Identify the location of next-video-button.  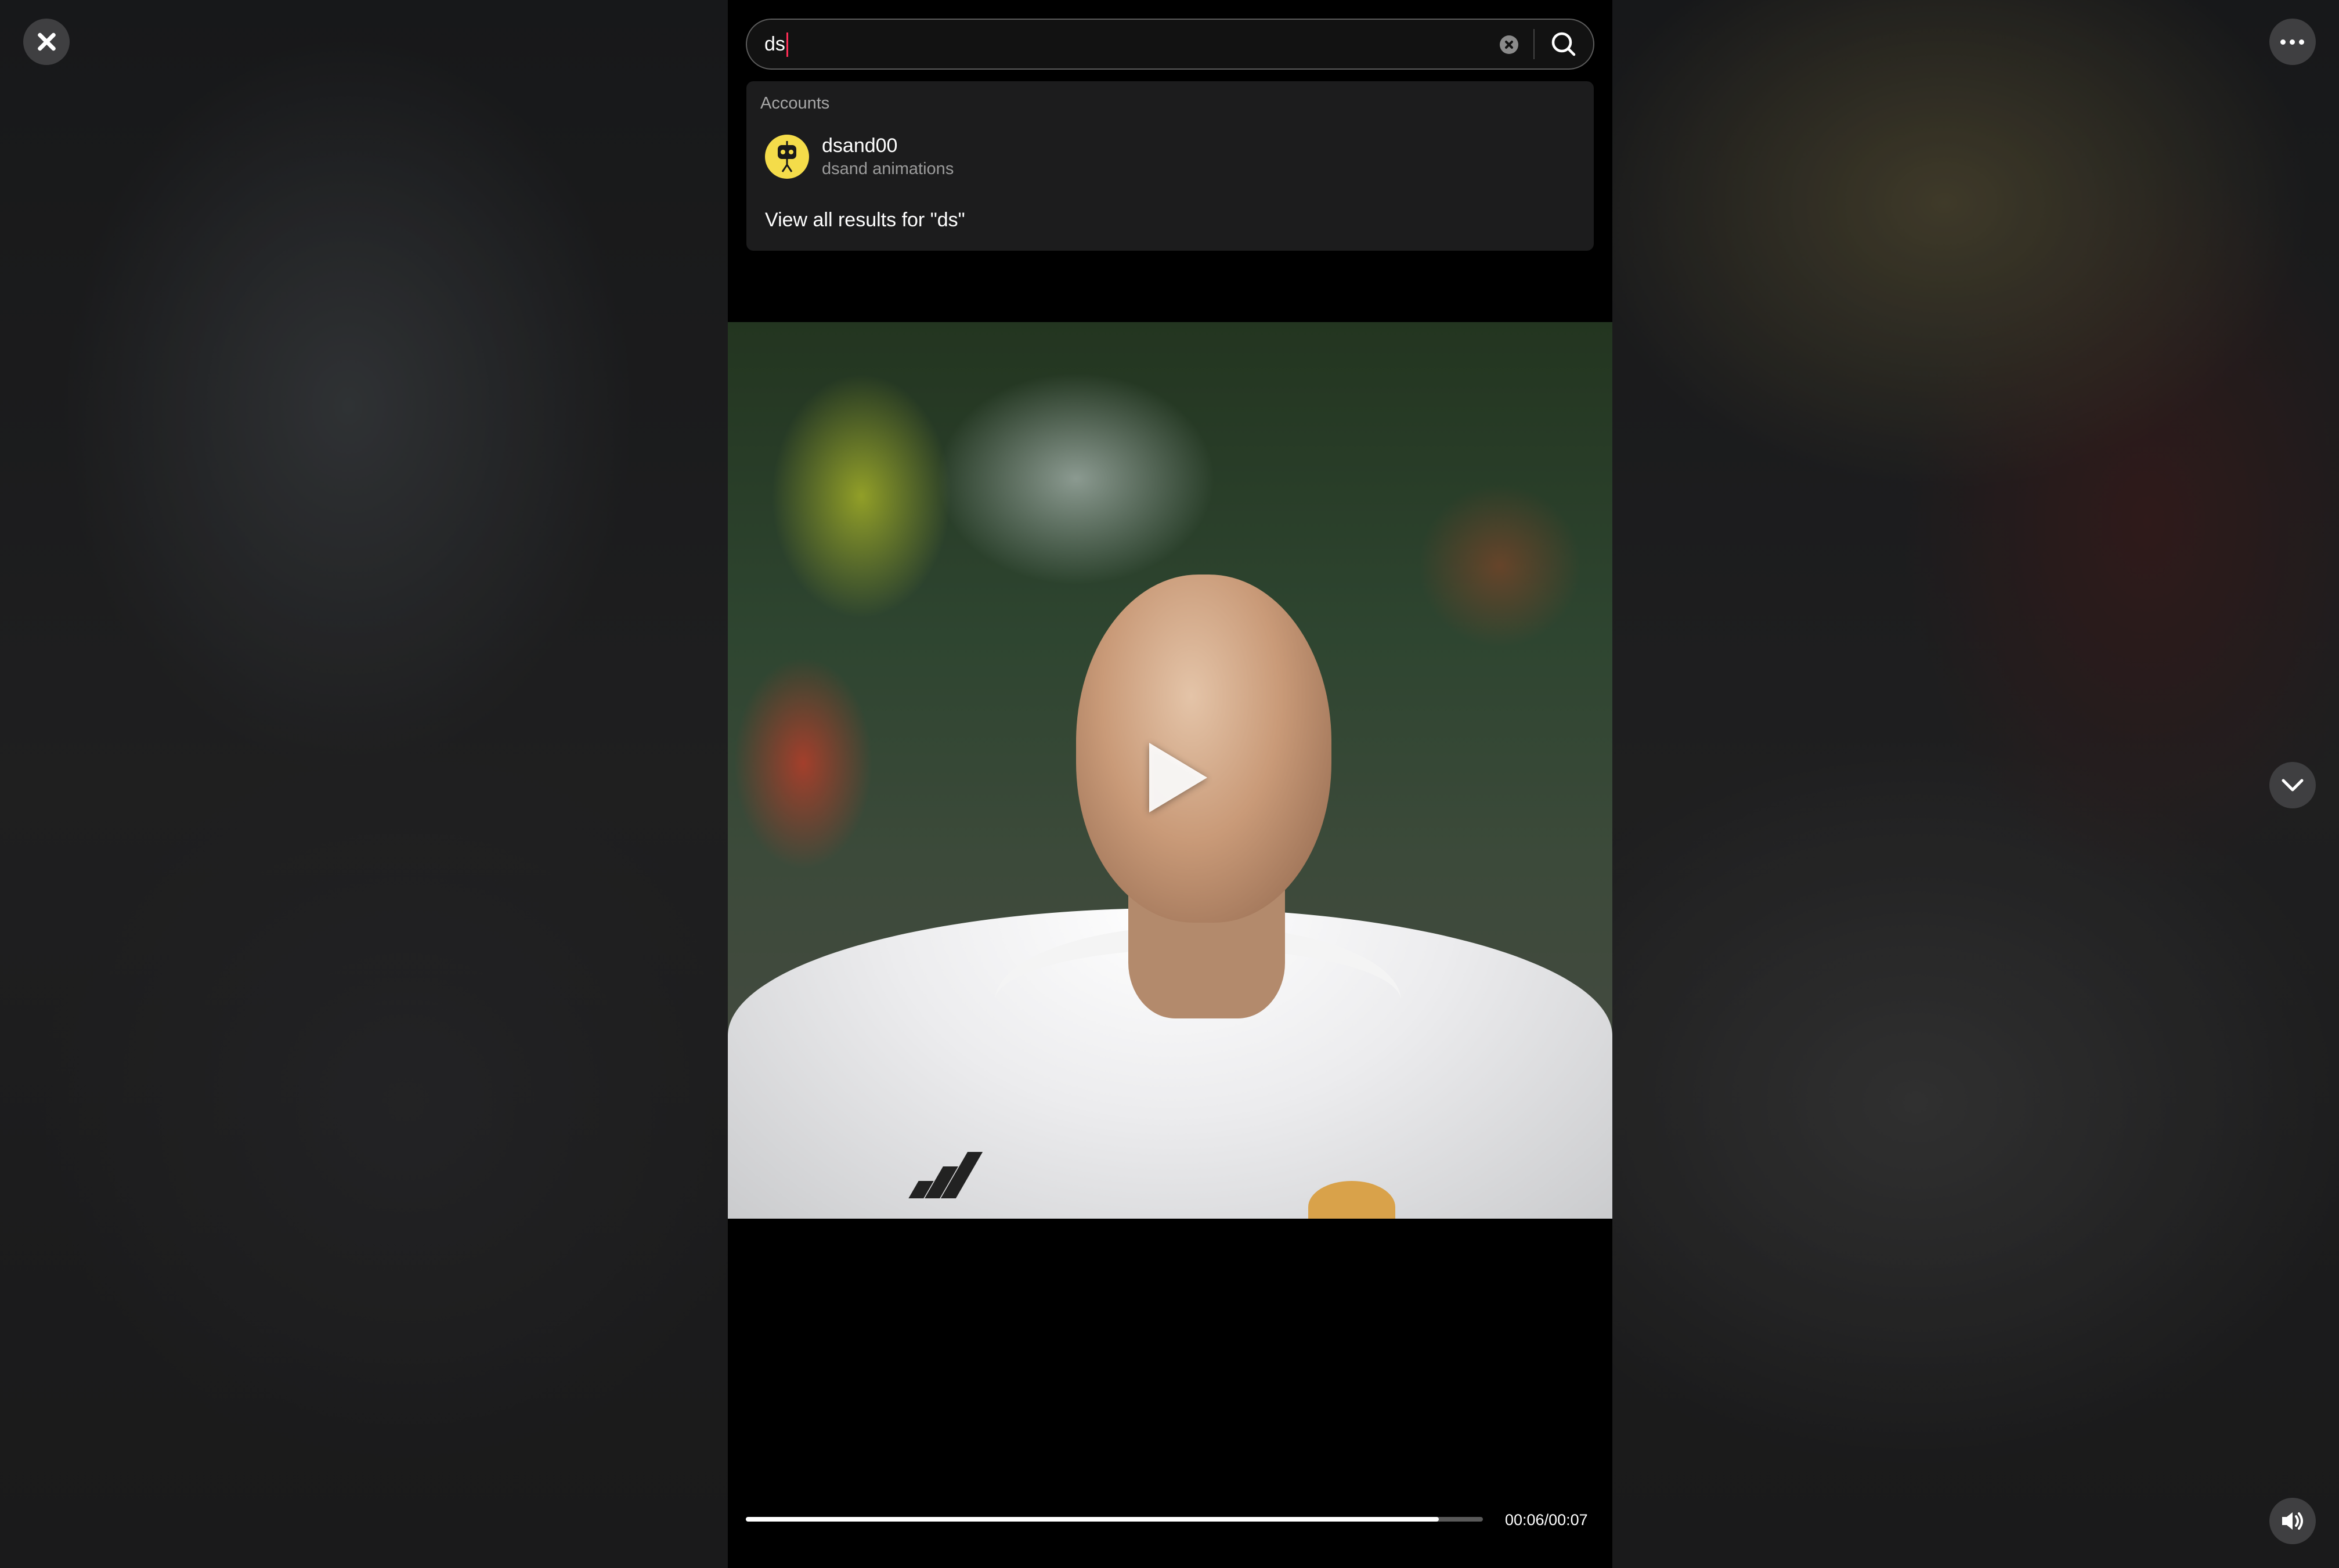
(2292, 785).